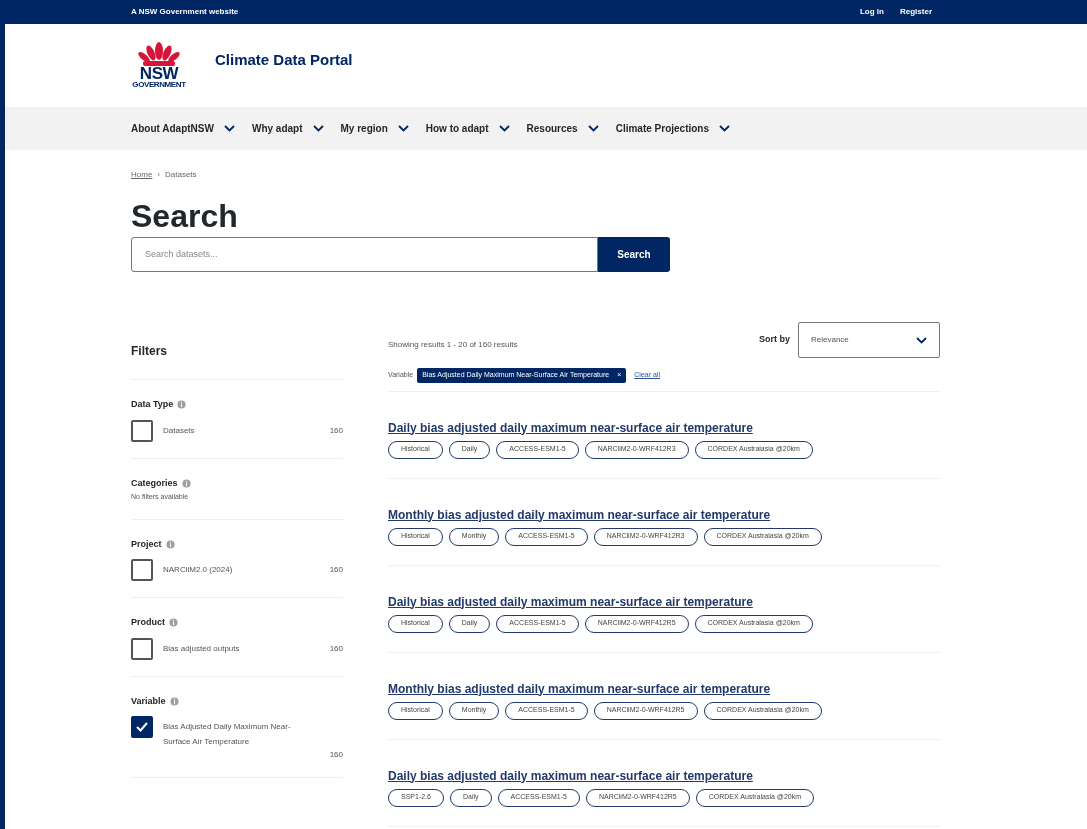  What do you see at coordinates (148, 622) in the screenshot?
I see `filter-section-title: Product` at bounding box center [148, 622].